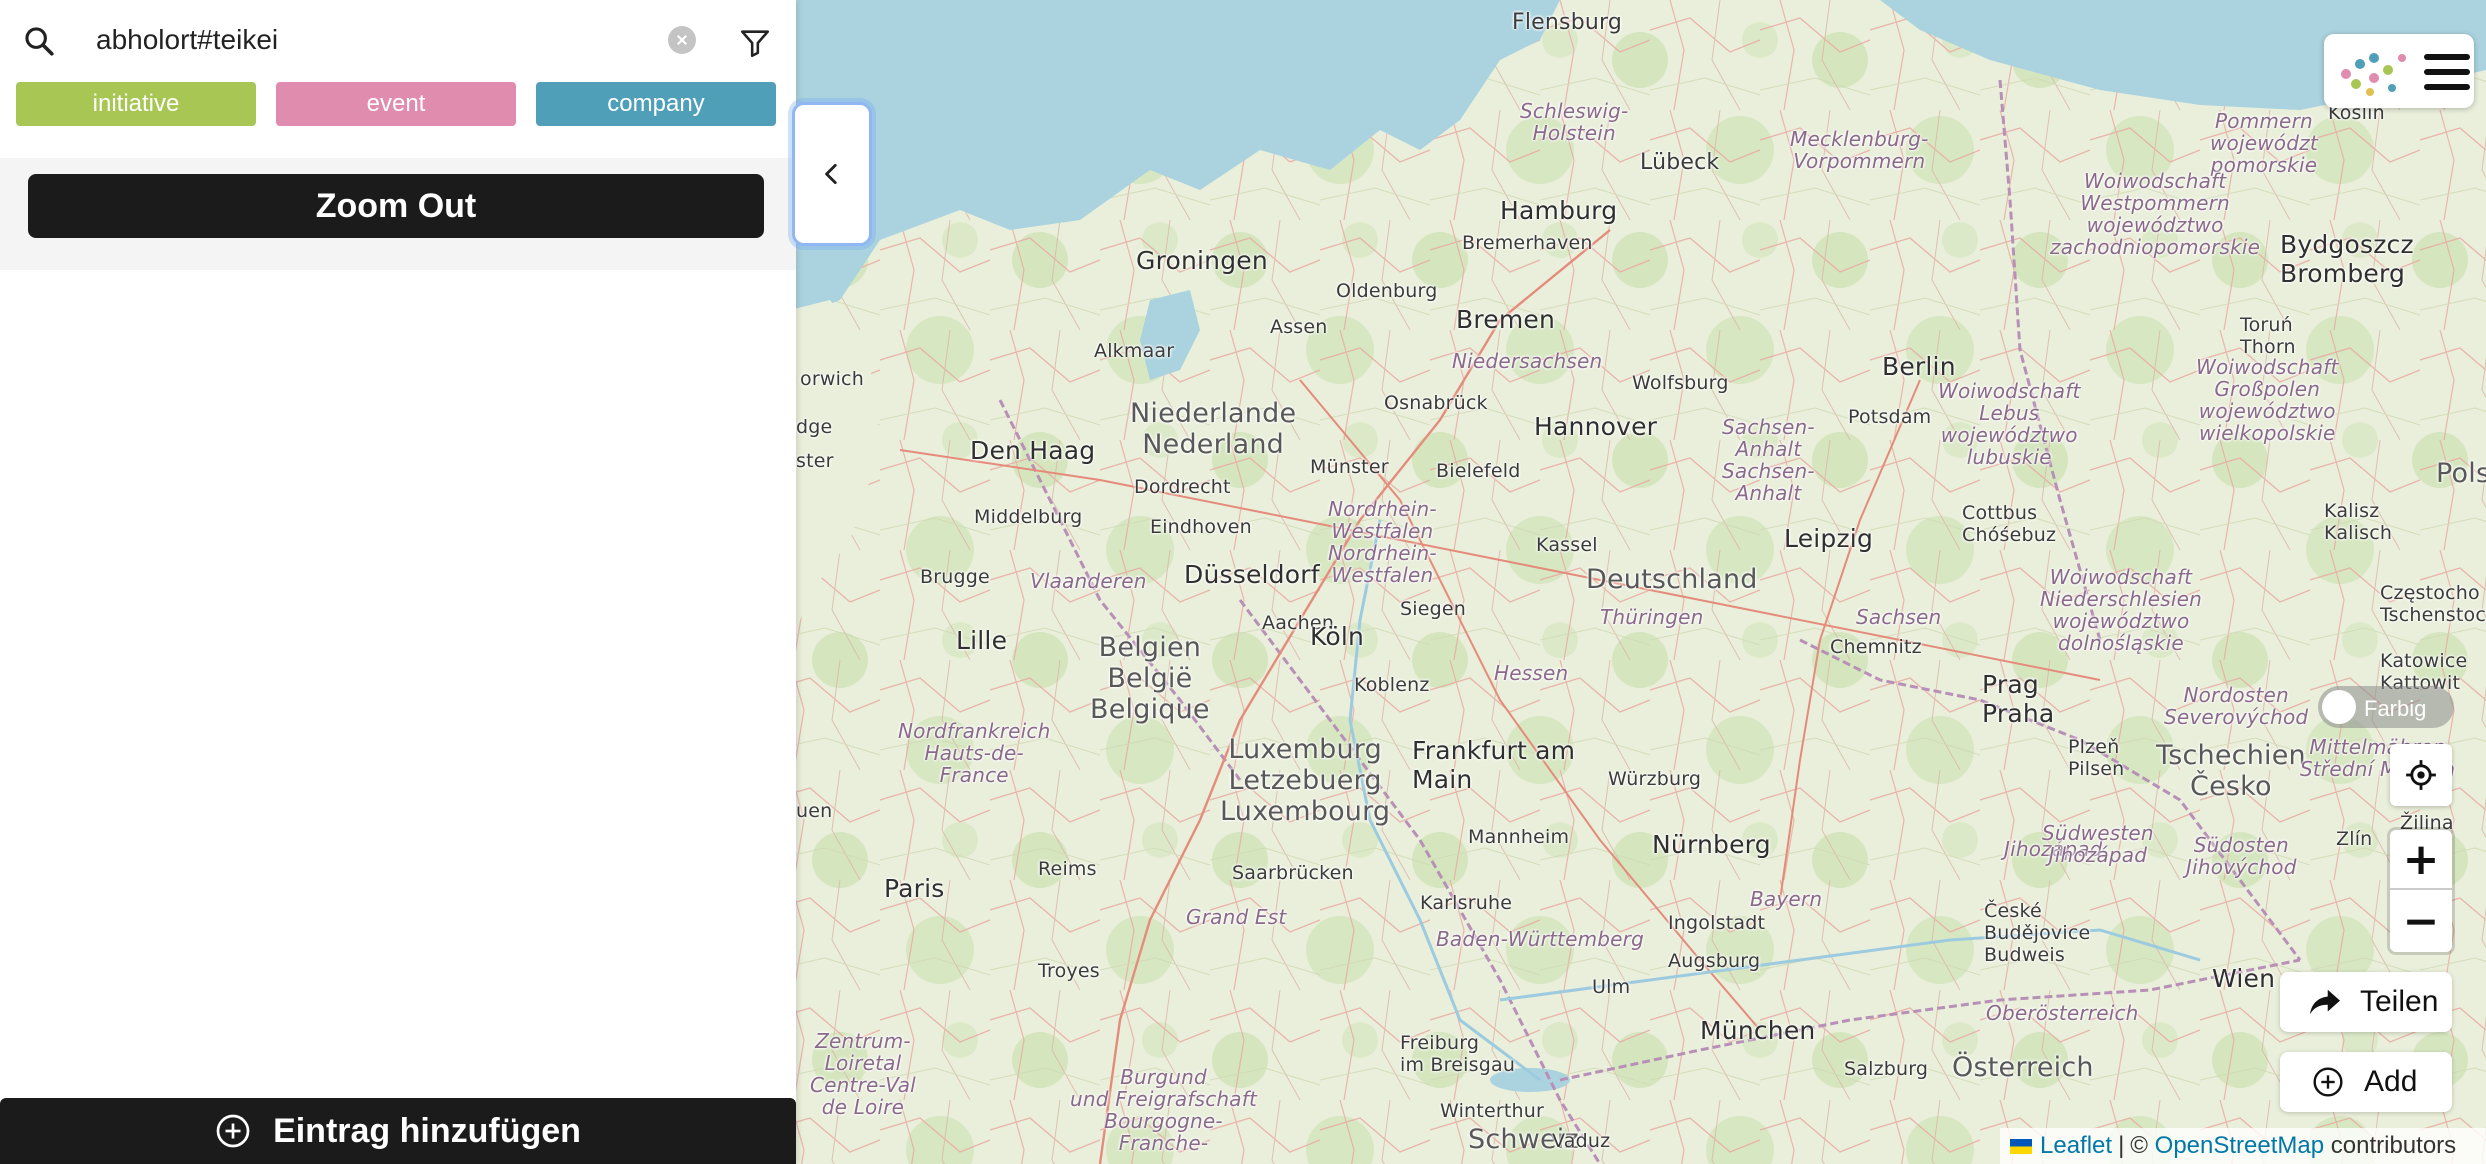 This screenshot has width=2486, height=1164. Describe the element at coordinates (2421, 860) in the screenshot. I see `zoom-in-button: +` at that location.